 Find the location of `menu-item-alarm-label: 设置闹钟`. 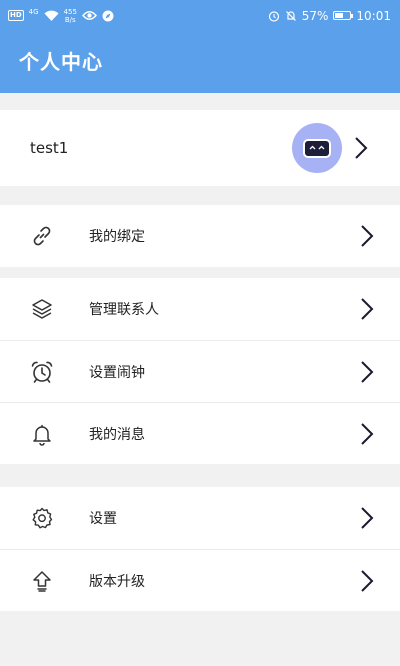

menu-item-alarm-label: 设置闹钟 is located at coordinates (117, 372).